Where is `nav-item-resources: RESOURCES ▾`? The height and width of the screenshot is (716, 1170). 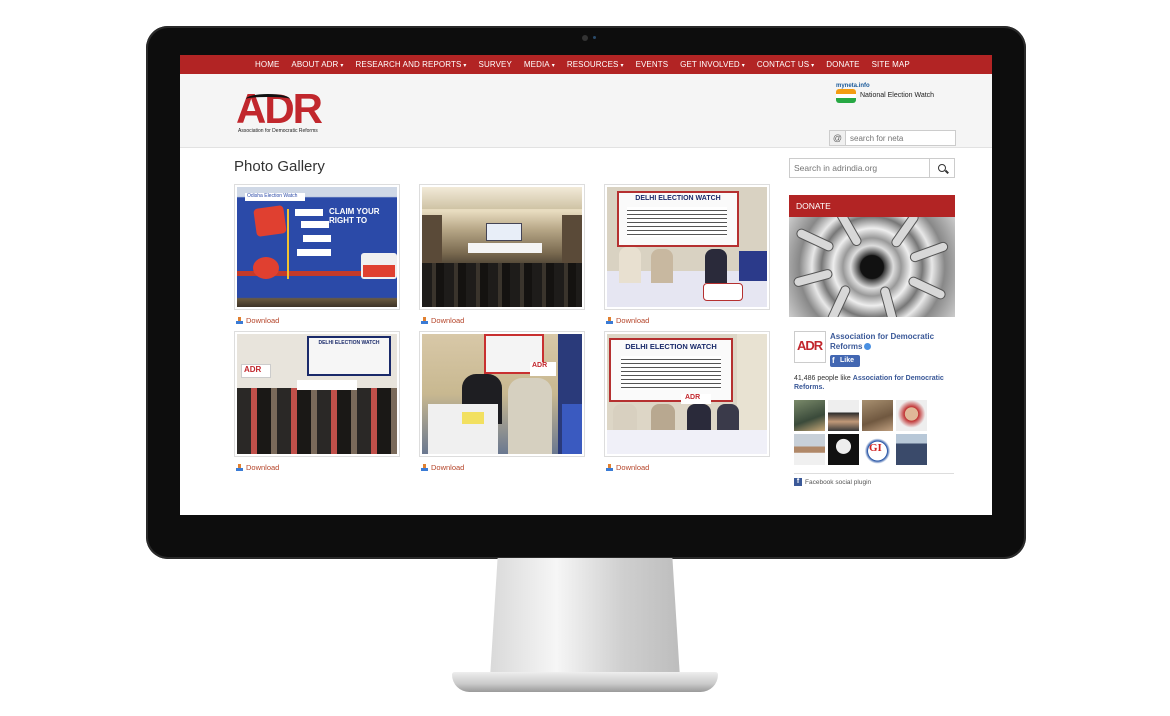
nav-item-resources: RESOURCES ▾ is located at coordinates (595, 64).